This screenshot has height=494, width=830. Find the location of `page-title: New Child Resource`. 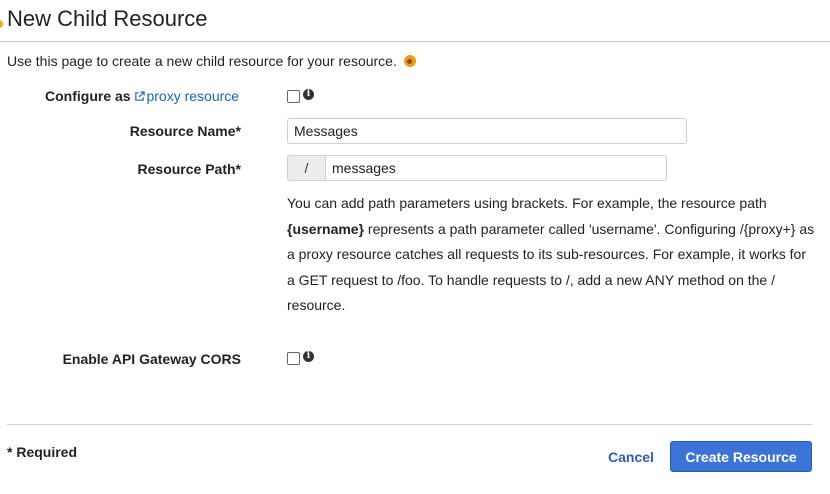

page-title: New Child Resource is located at coordinates (107, 18).